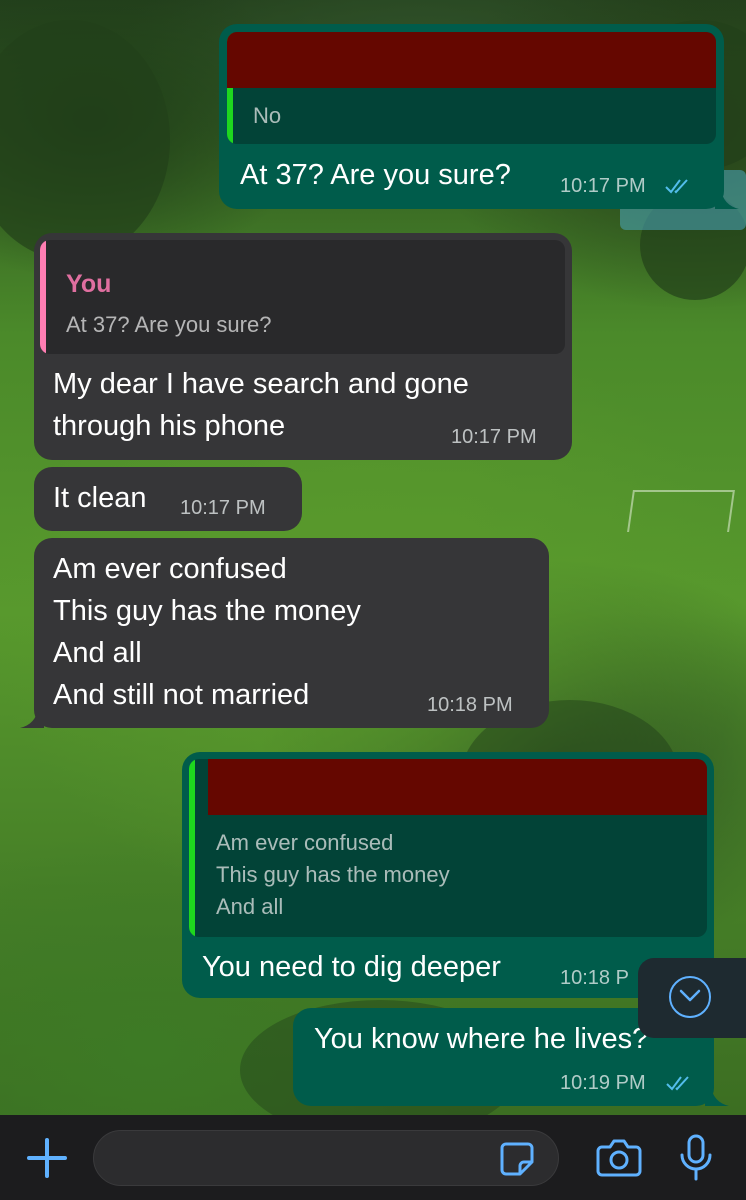 The height and width of the screenshot is (1200, 746). What do you see at coordinates (168, 499) in the screenshot?
I see `message-bubble-incoming: It clean 10:17 PM` at bounding box center [168, 499].